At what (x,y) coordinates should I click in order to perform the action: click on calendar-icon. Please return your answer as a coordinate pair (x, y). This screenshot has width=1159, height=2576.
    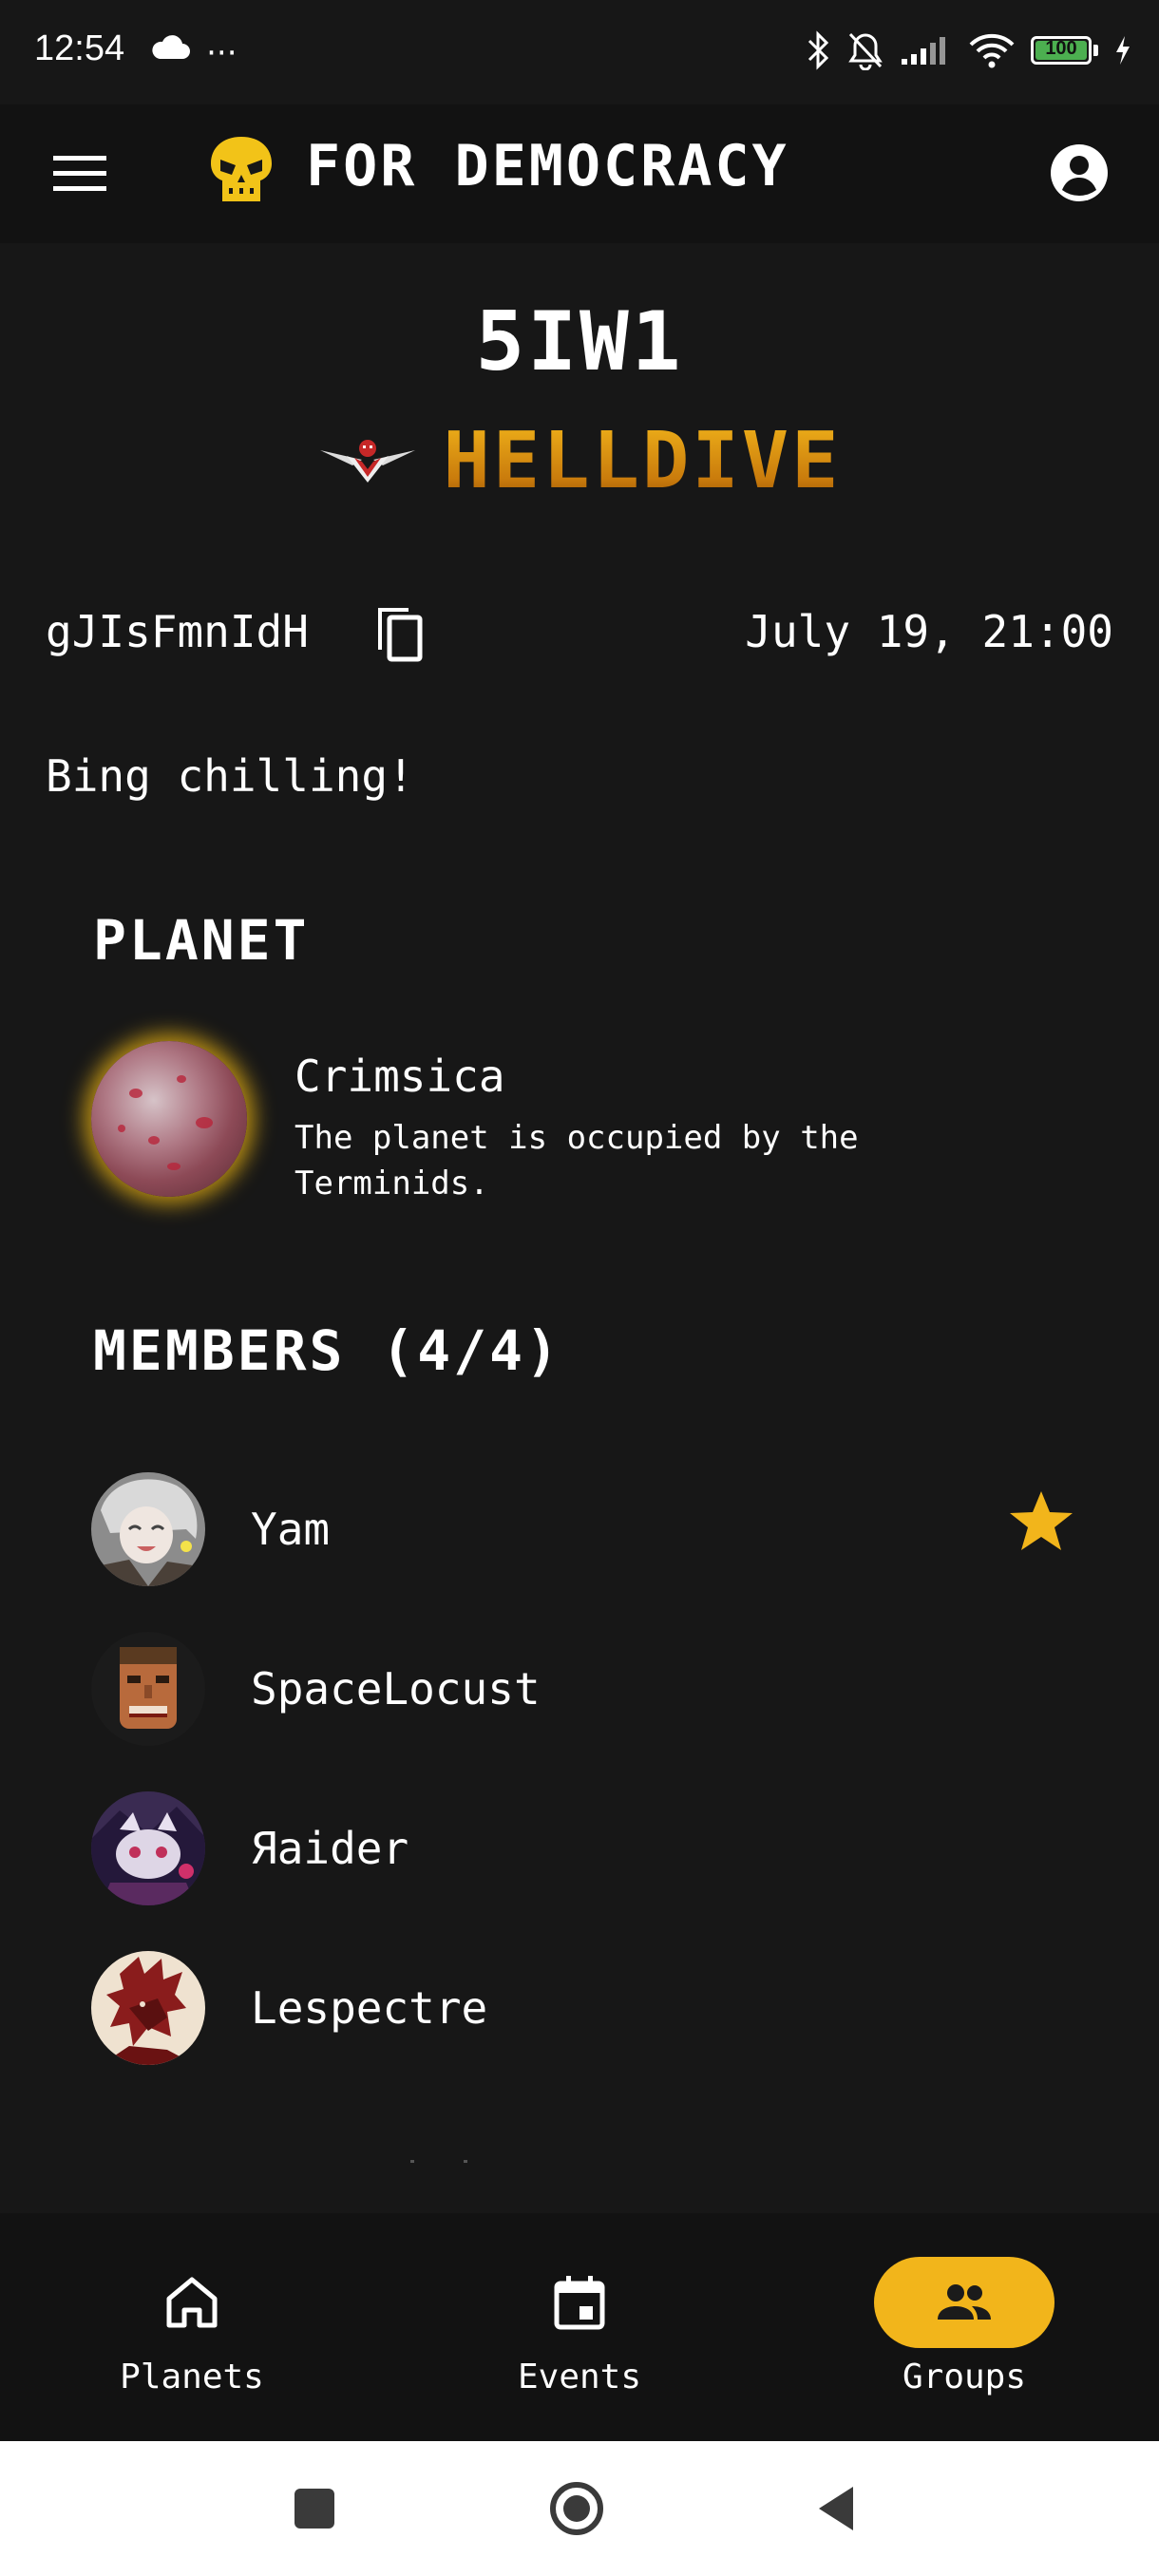
    Looking at the image, I should click on (579, 2303).